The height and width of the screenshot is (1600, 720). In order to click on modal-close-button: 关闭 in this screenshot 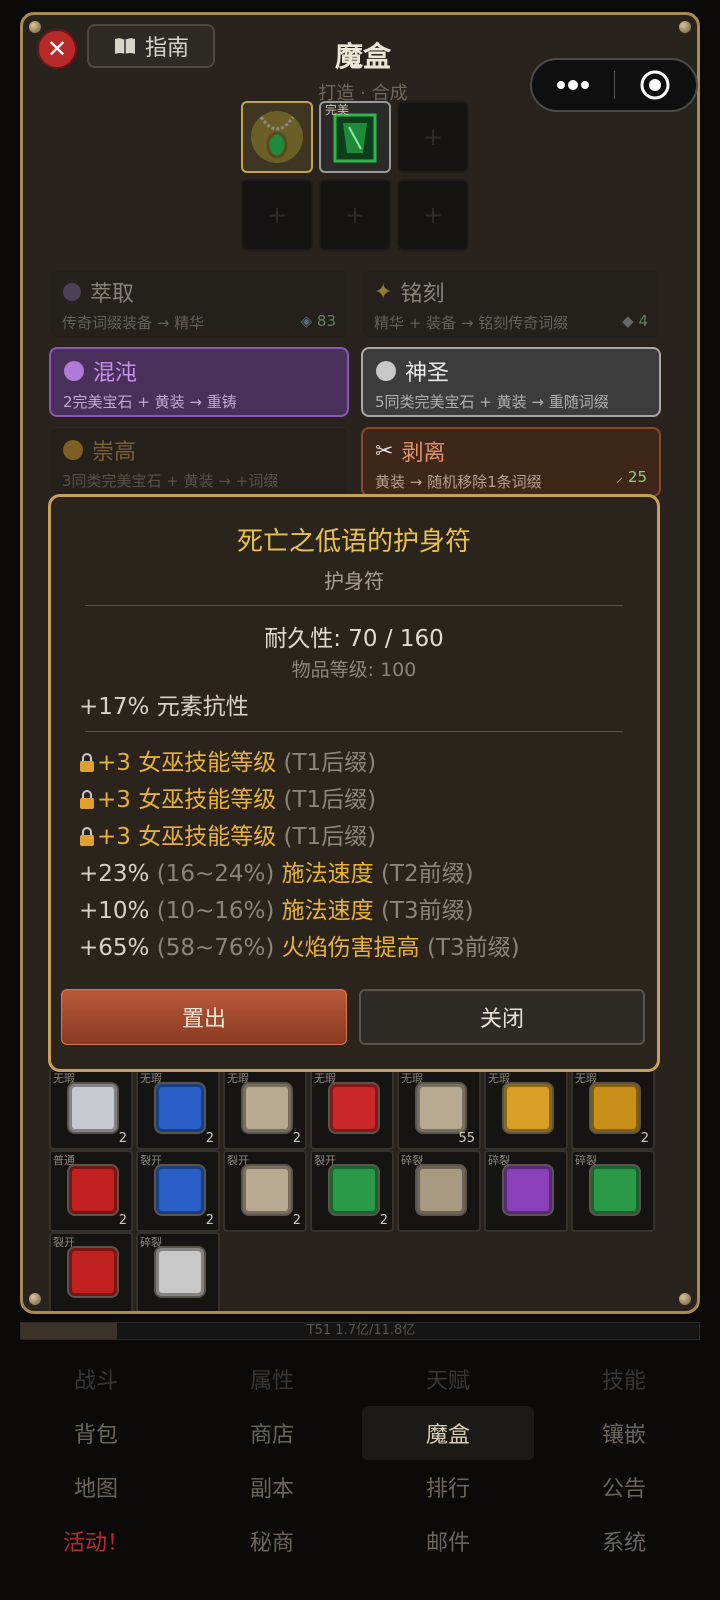, I will do `click(502, 1017)`.